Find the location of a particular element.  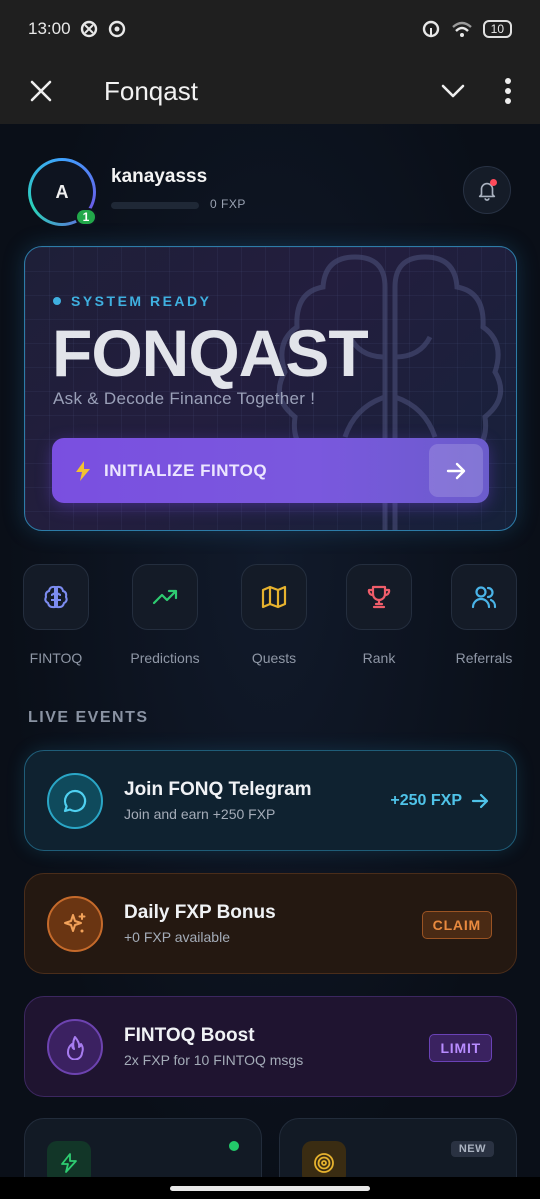

flame-icon is located at coordinates (75, 1048).